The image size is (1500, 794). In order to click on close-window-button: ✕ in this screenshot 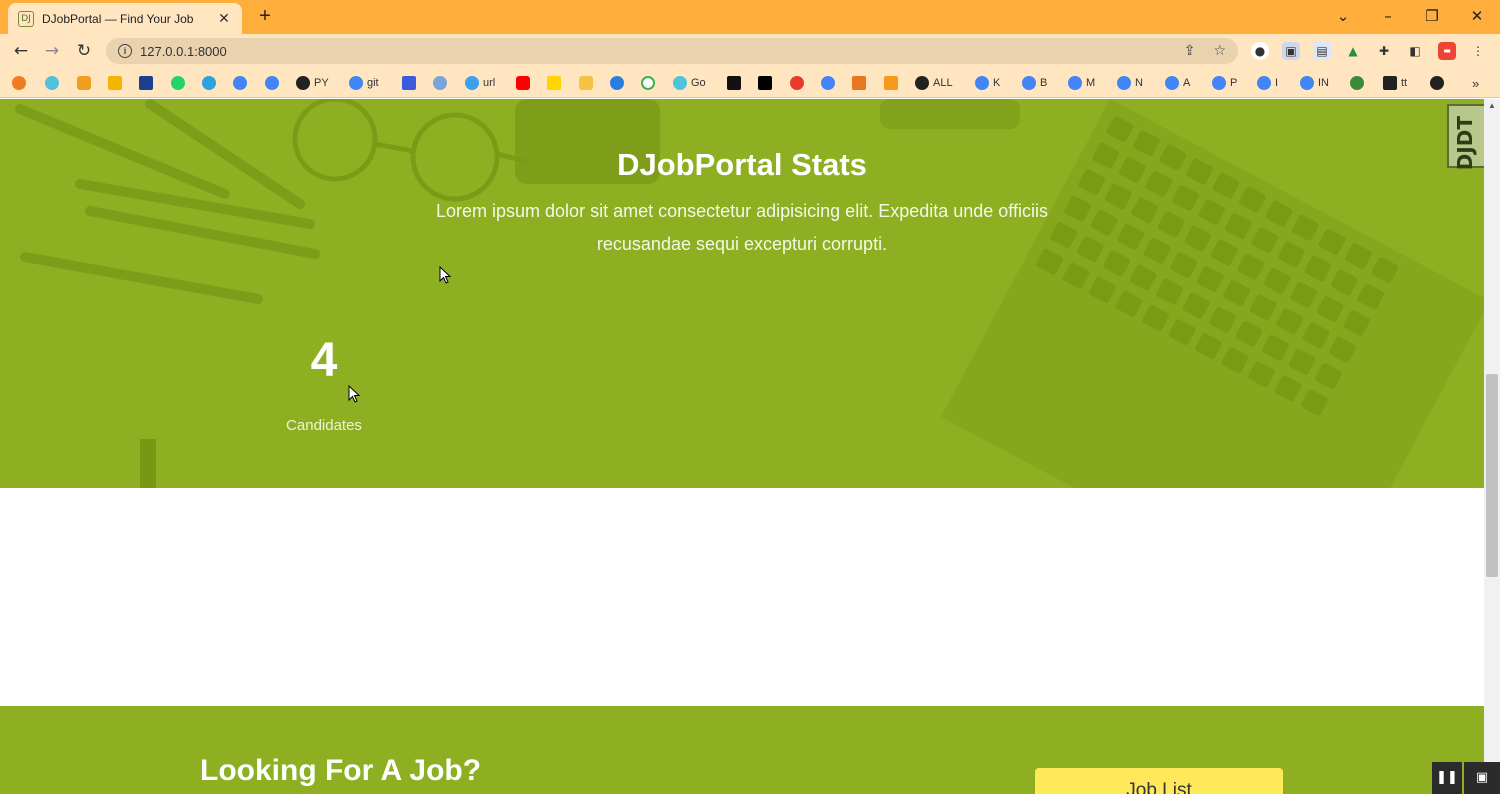, I will do `click(1477, 16)`.